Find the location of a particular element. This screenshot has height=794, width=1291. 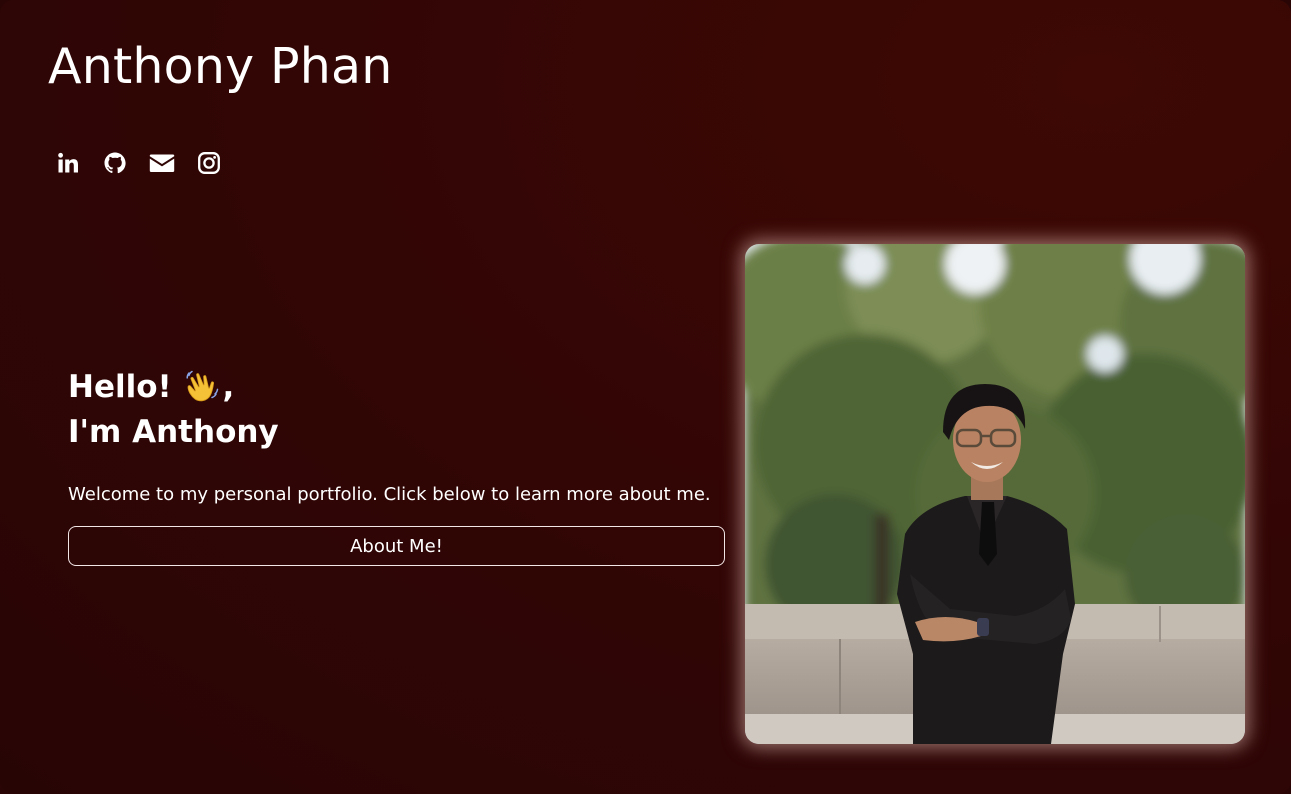

github-link is located at coordinates (115, 163).